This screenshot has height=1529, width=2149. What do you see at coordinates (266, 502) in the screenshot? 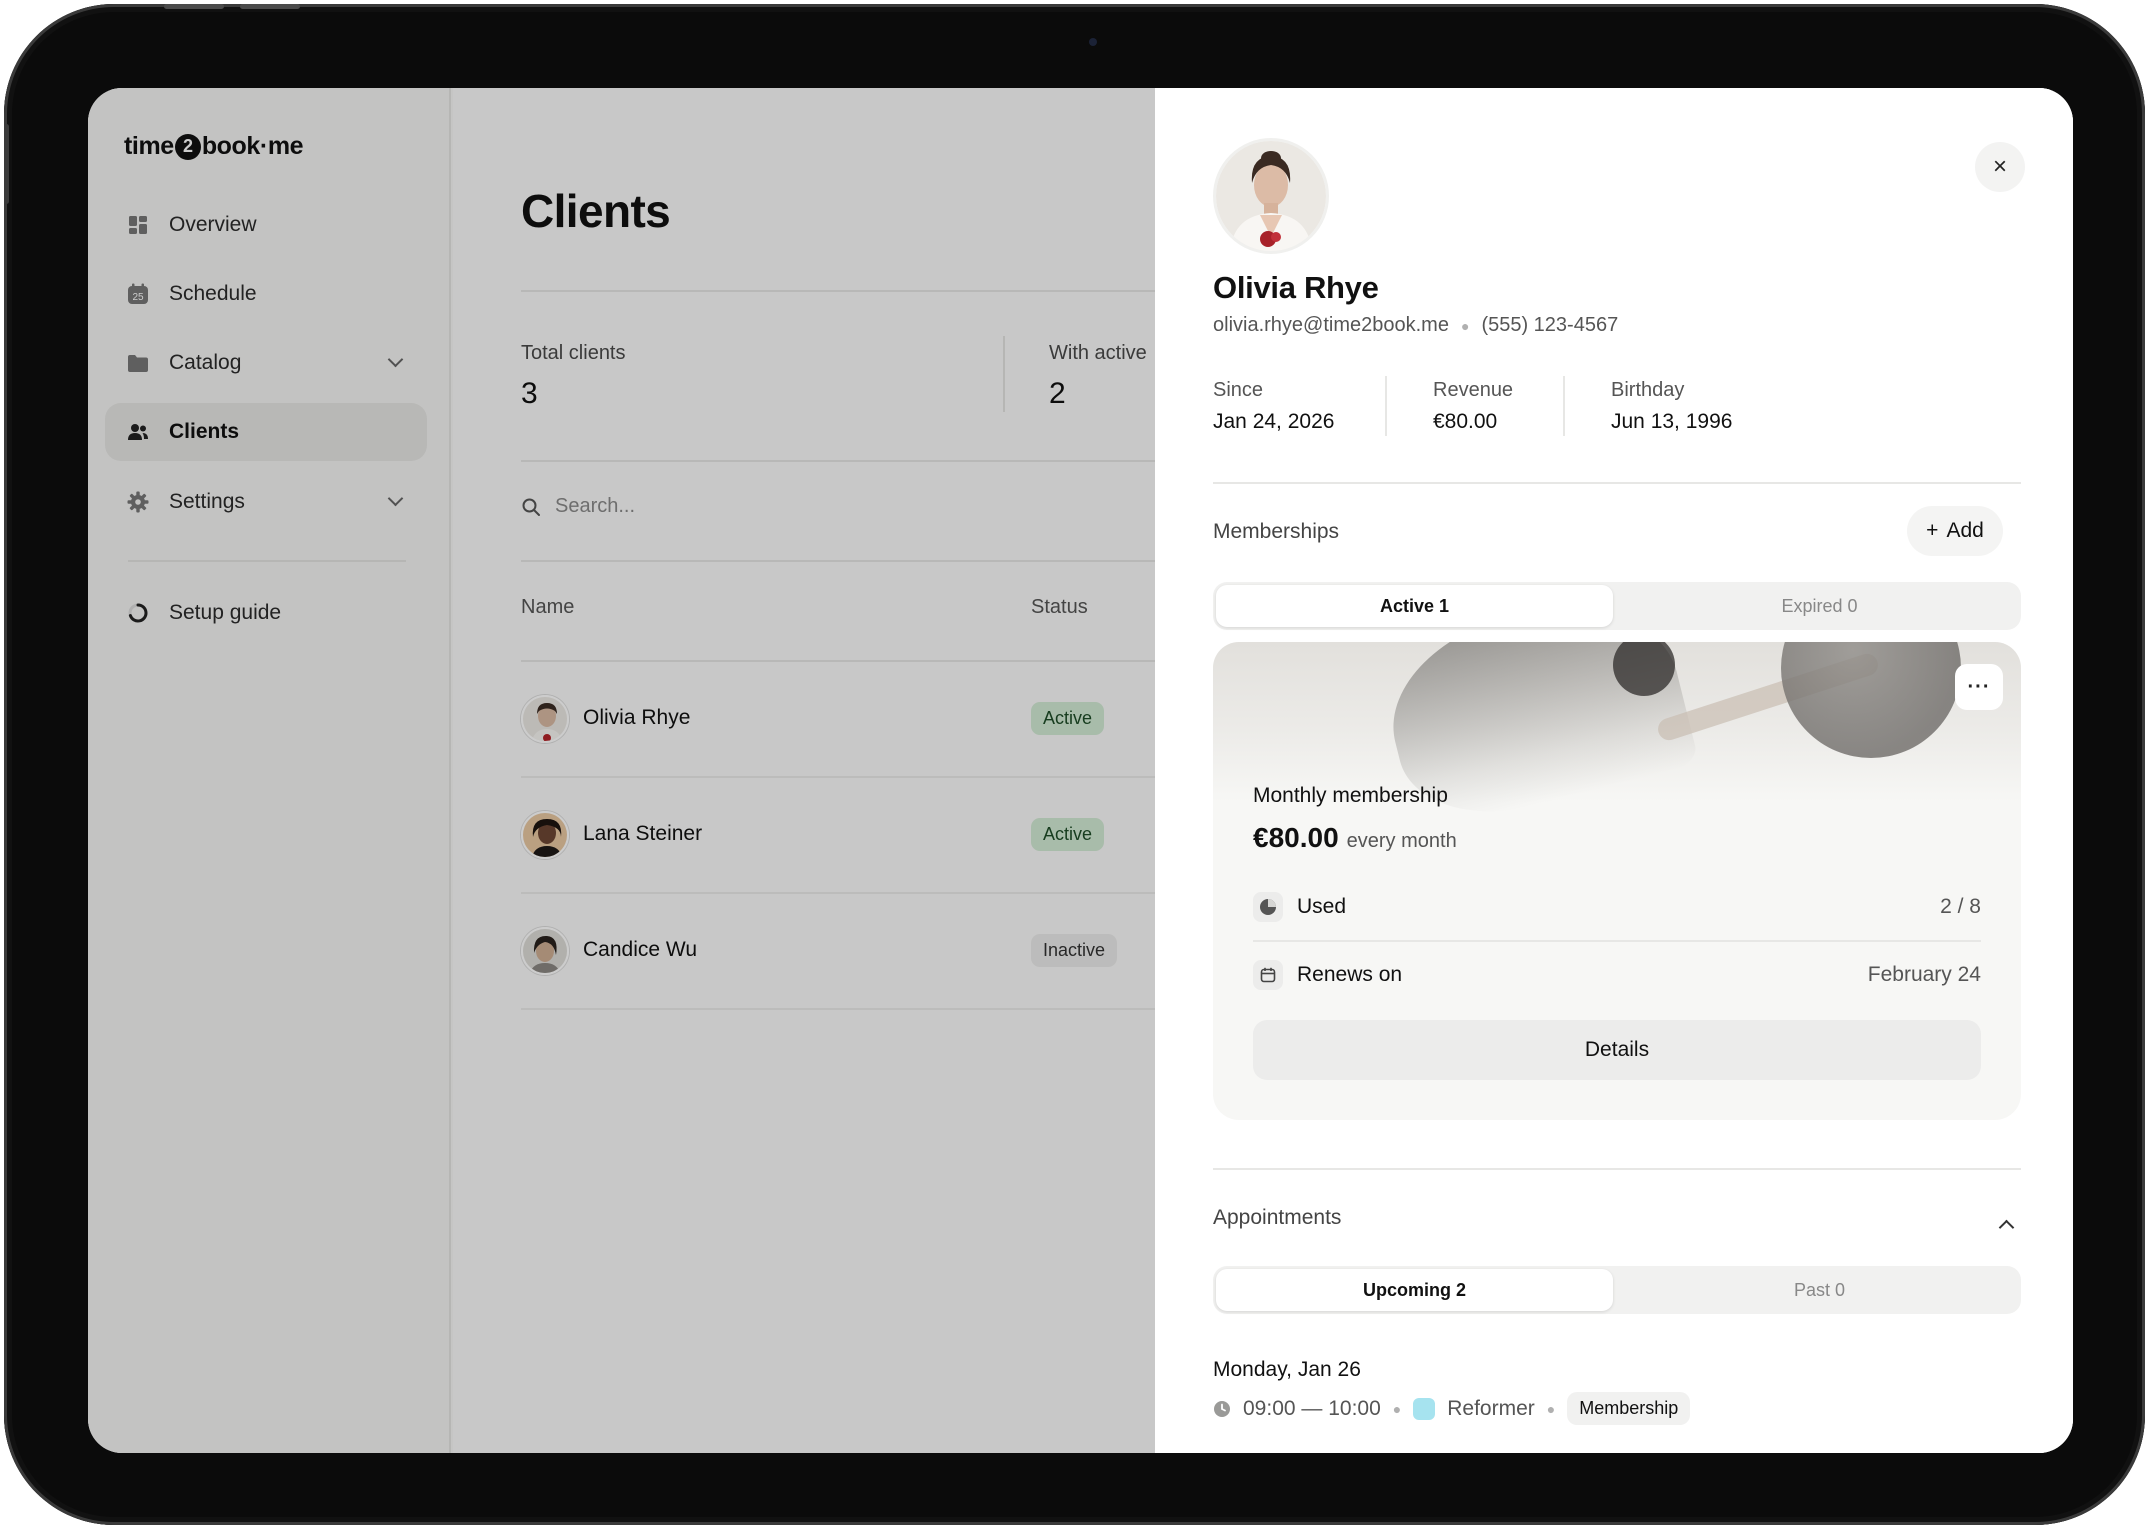
I see `sidebar-item-settings: Settings` at bounding box center [266, 502].